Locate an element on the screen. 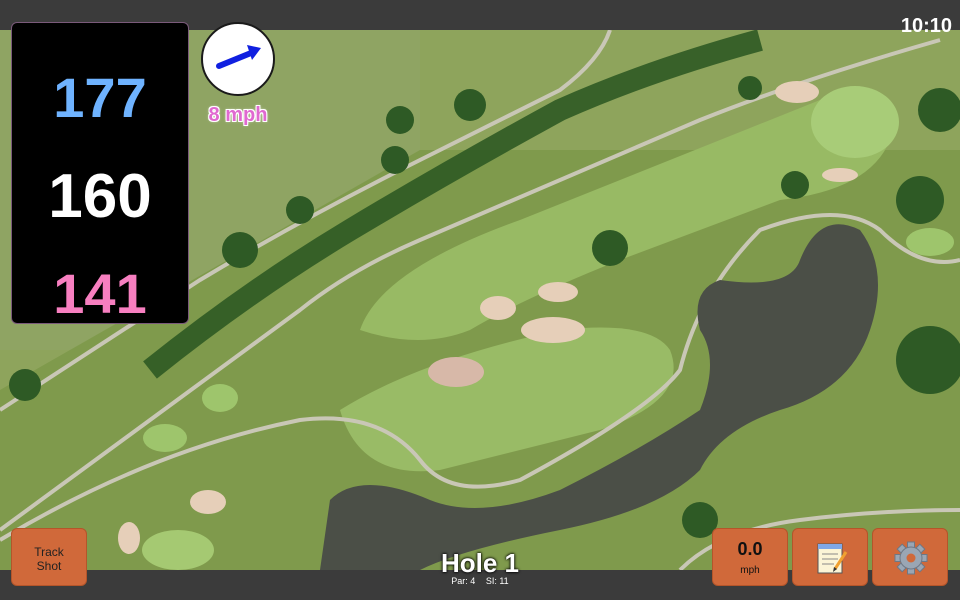  back-distance: 177 is located at coordinates (100, 97).